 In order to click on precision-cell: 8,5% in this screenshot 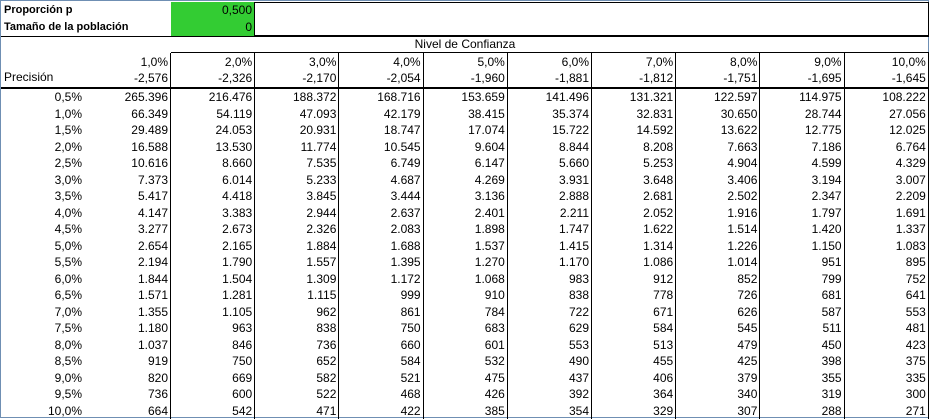, I will do `click(41, 361)`.